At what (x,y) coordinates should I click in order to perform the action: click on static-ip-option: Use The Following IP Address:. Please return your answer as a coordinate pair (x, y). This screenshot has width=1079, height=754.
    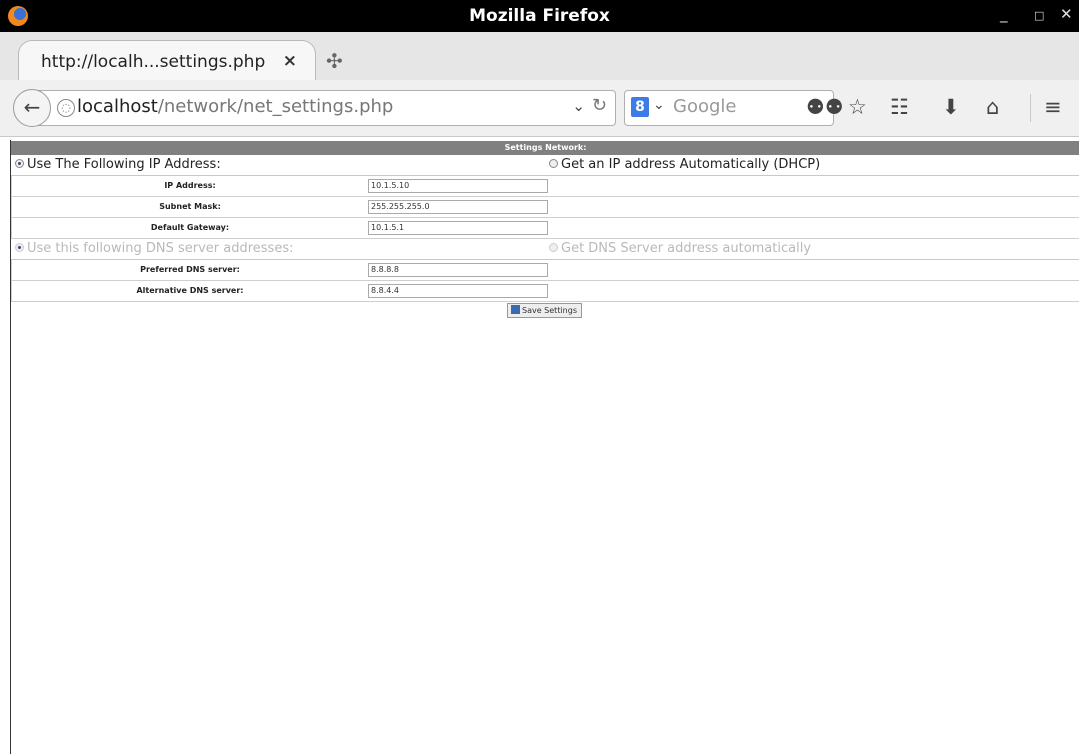
    Looking at the image, I should click on (118, 164).